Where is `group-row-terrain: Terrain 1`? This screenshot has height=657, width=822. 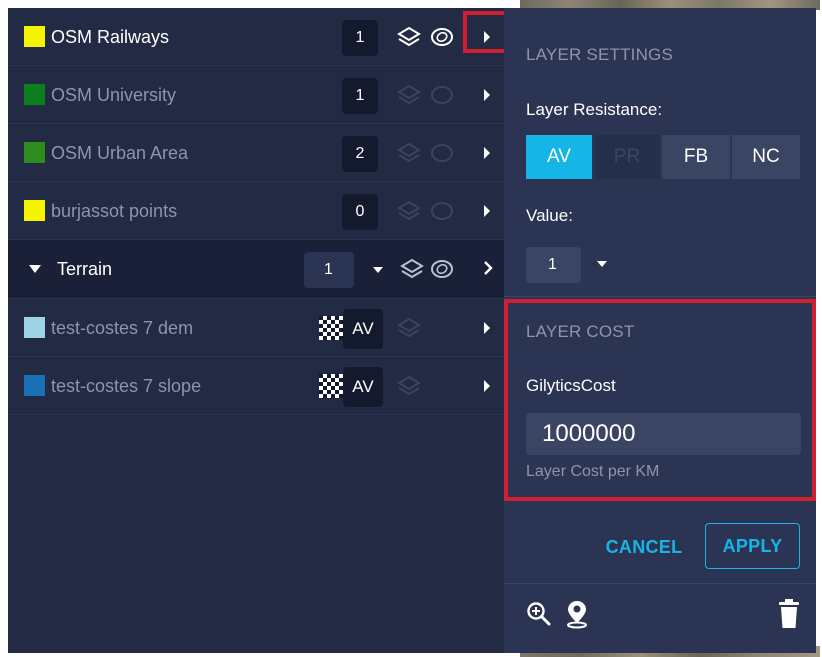 group-row-terrain: Terrain 1 is located at coordinates (256, 269).